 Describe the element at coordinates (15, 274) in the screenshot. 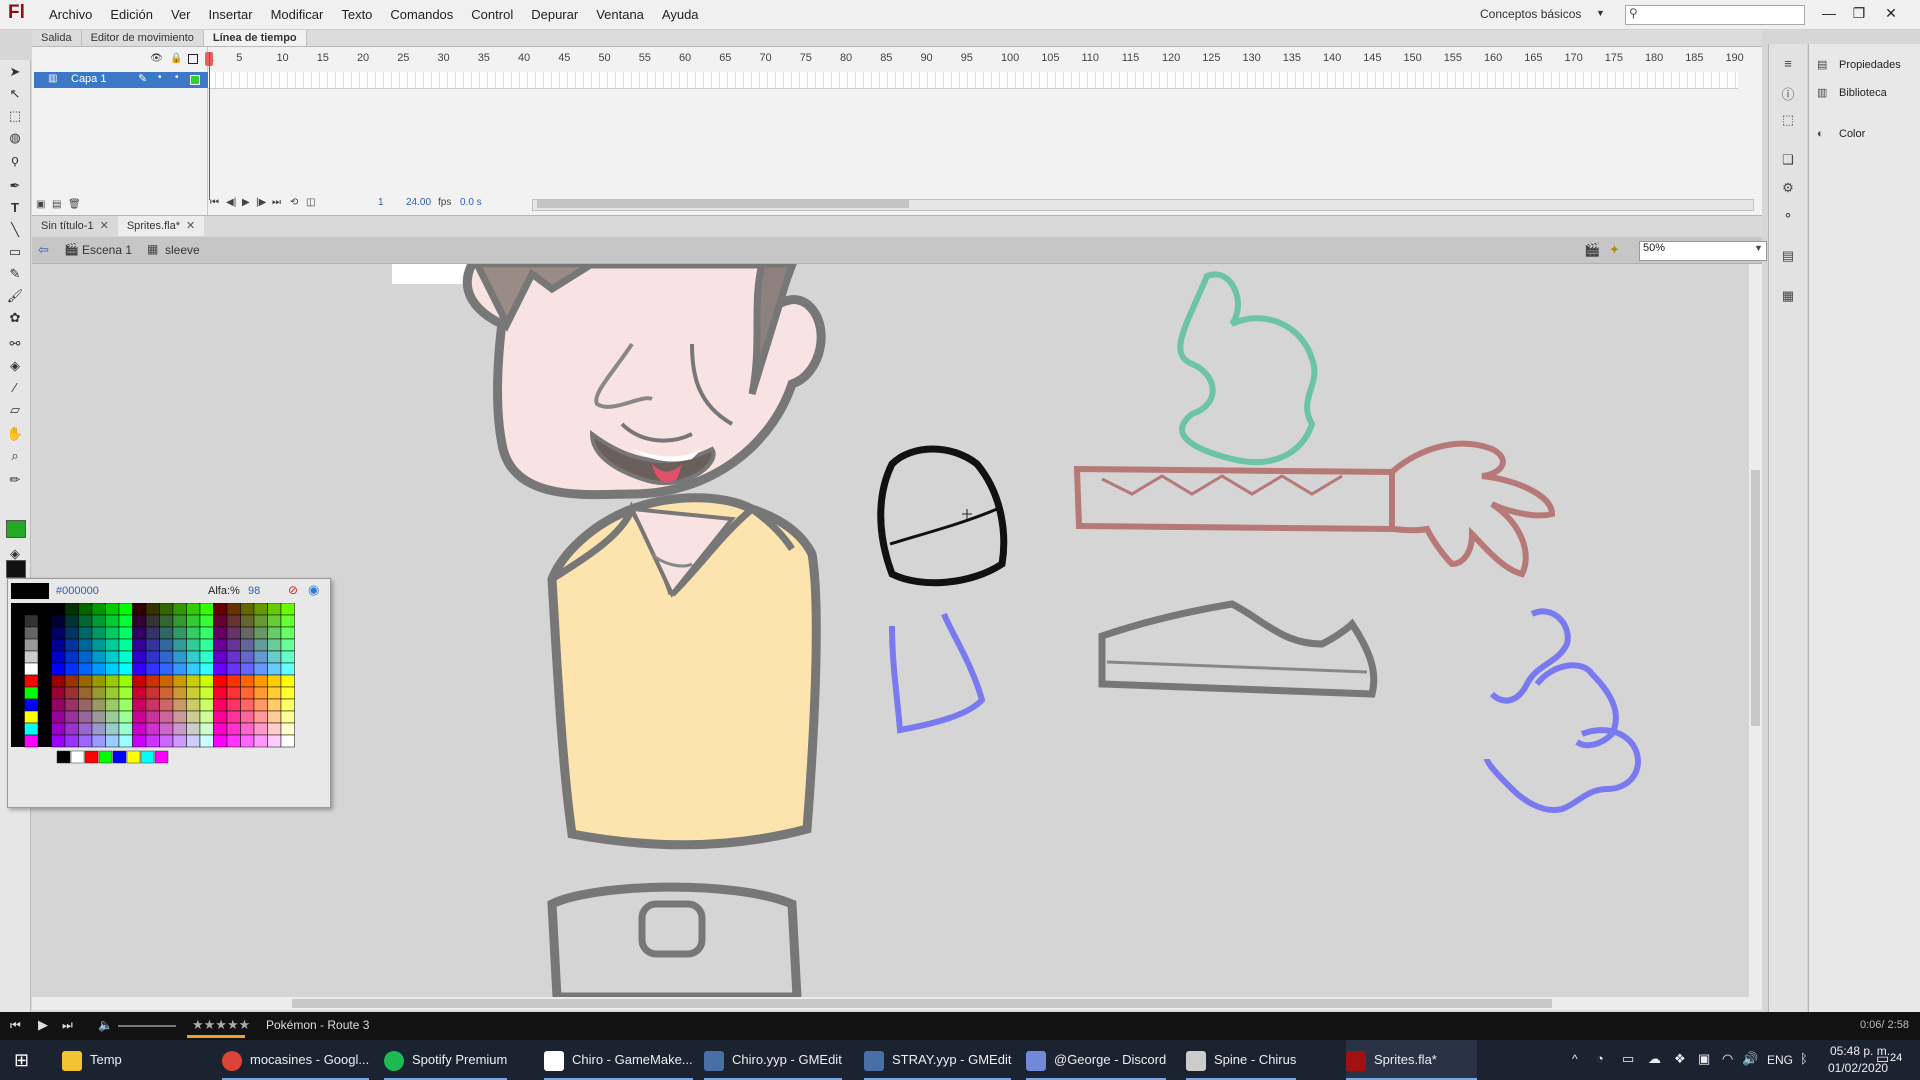

I see `pencil-tool-icon: ✎` at that location.